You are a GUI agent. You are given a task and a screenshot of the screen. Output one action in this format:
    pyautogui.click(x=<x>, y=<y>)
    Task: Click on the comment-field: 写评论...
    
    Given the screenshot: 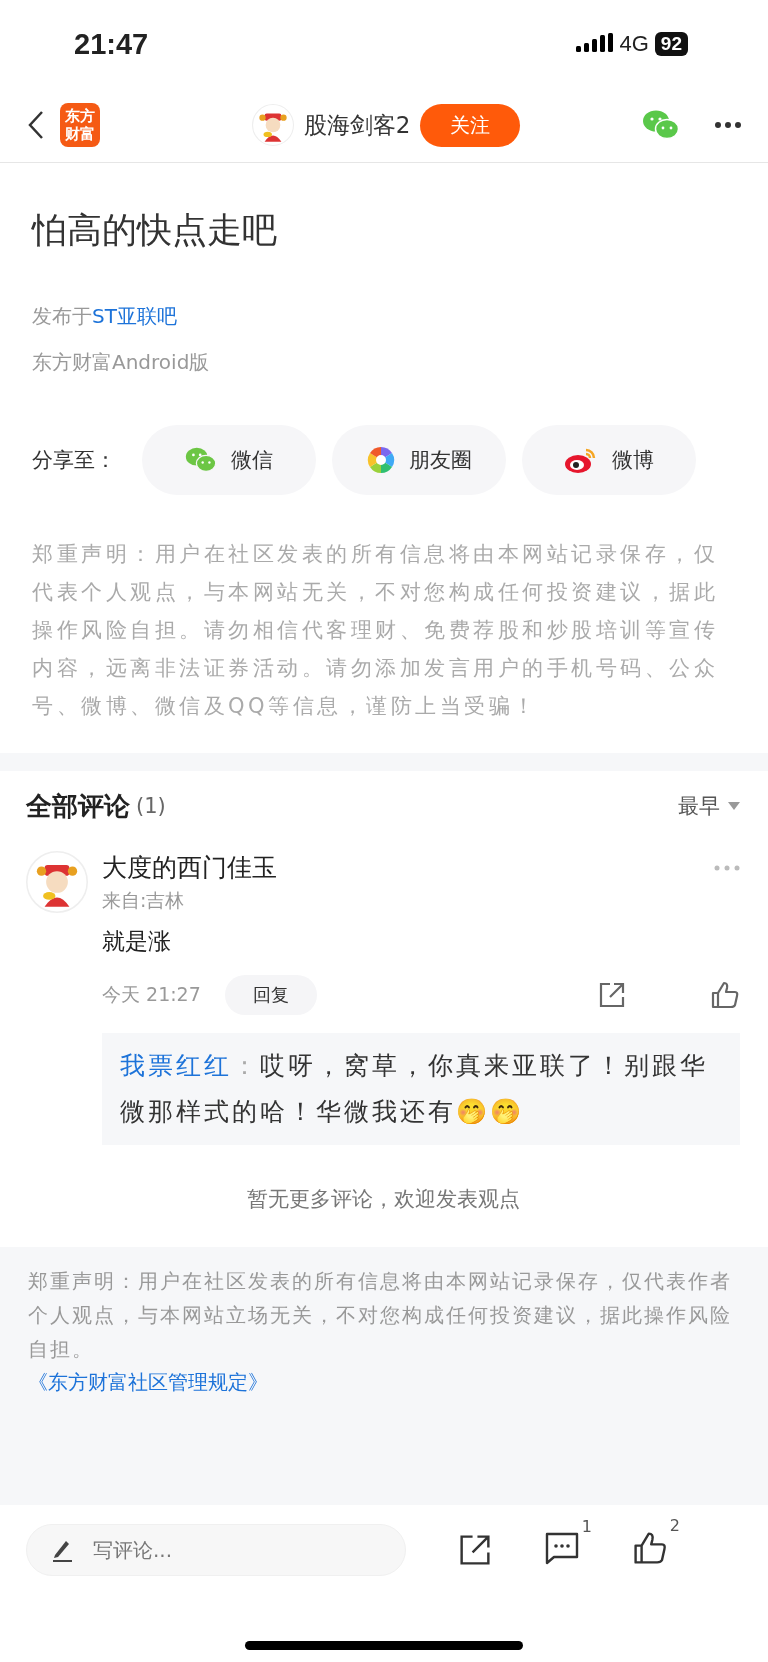 What is the action you would take?
    pyautogui.click(x=223, y=1550)
    